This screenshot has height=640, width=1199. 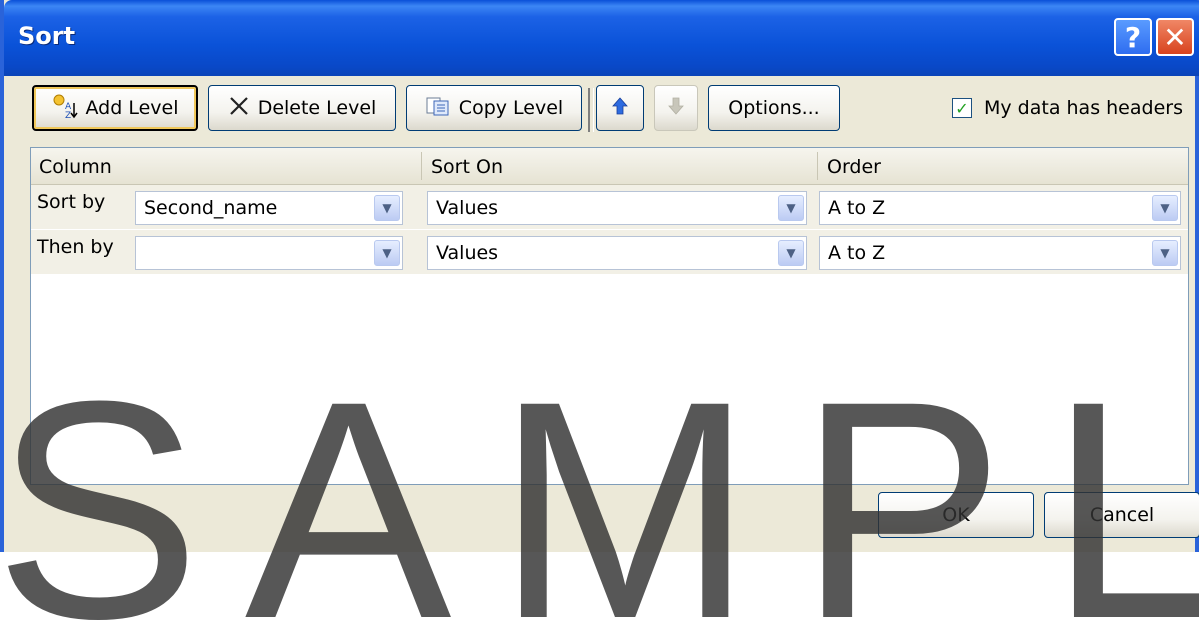 What do you see at coordinates (75, 247) in the screenshot?
I see `row-label: Then by` at bounding box center [75, 247].